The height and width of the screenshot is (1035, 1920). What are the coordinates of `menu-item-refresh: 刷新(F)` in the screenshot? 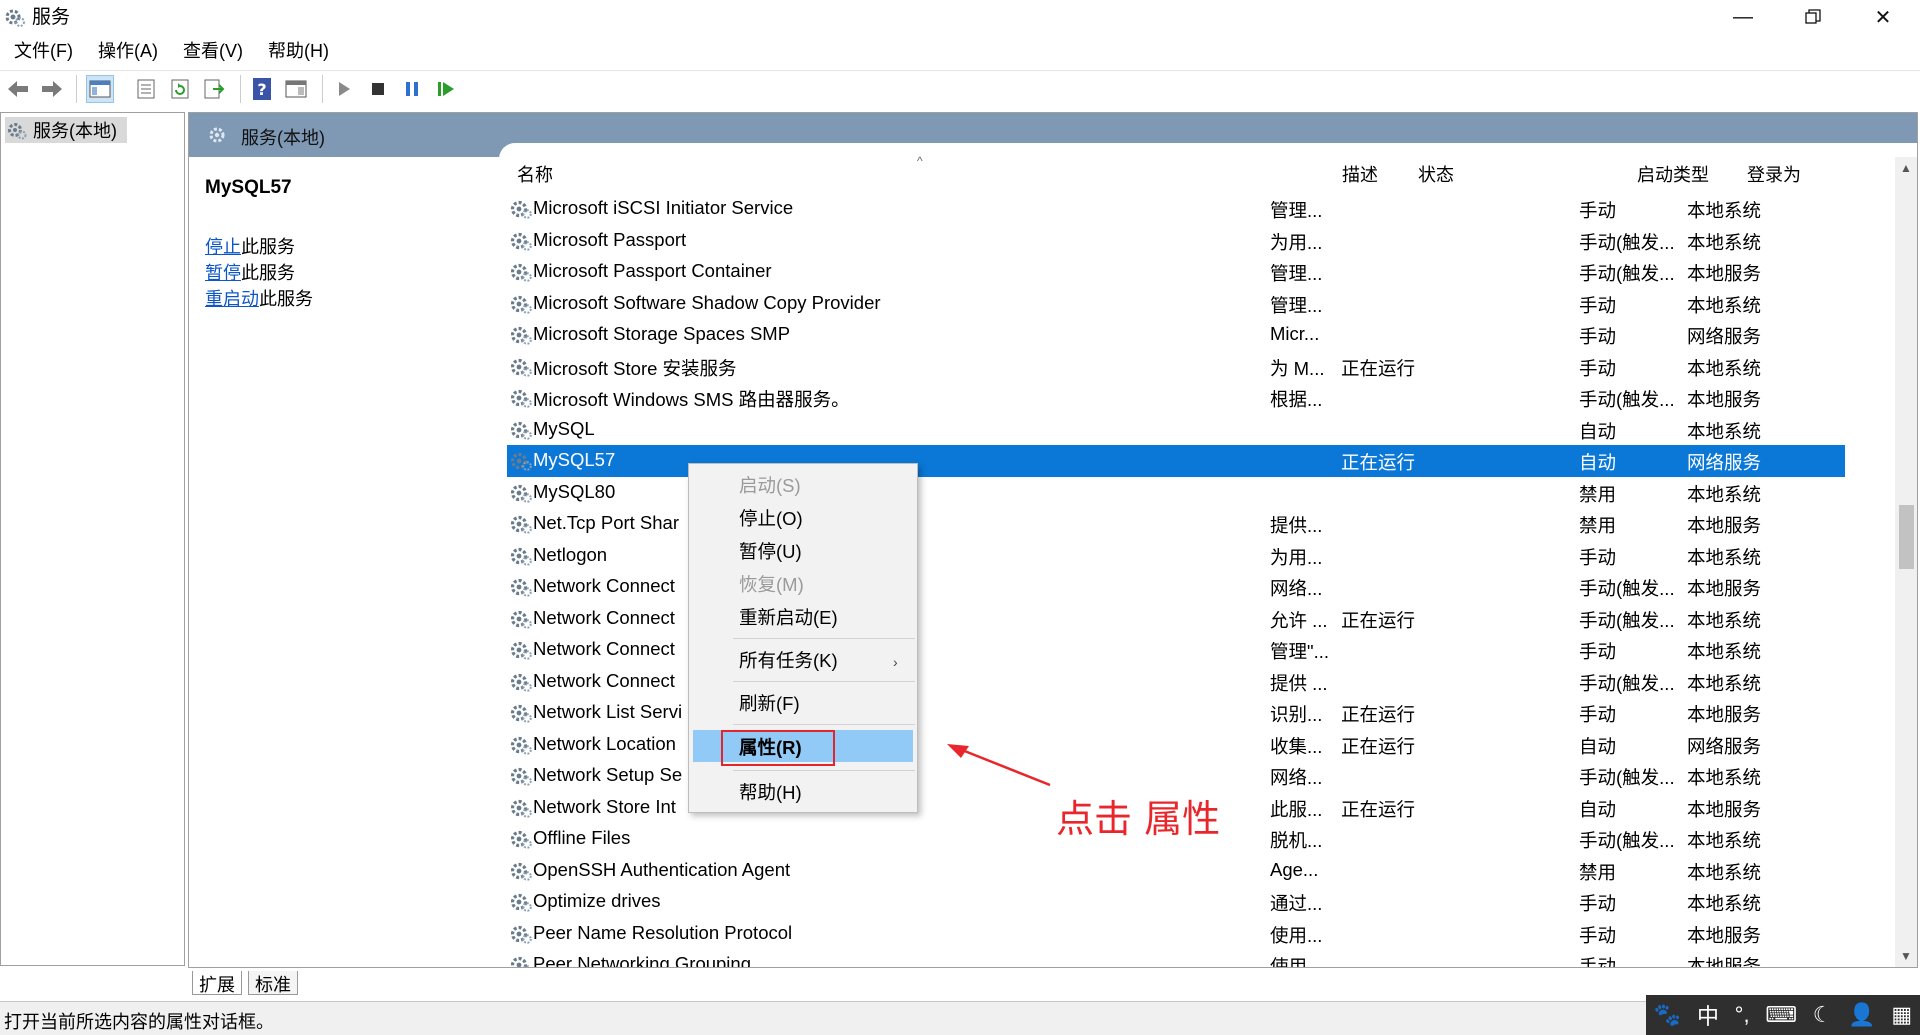 It's located at (769, 703).